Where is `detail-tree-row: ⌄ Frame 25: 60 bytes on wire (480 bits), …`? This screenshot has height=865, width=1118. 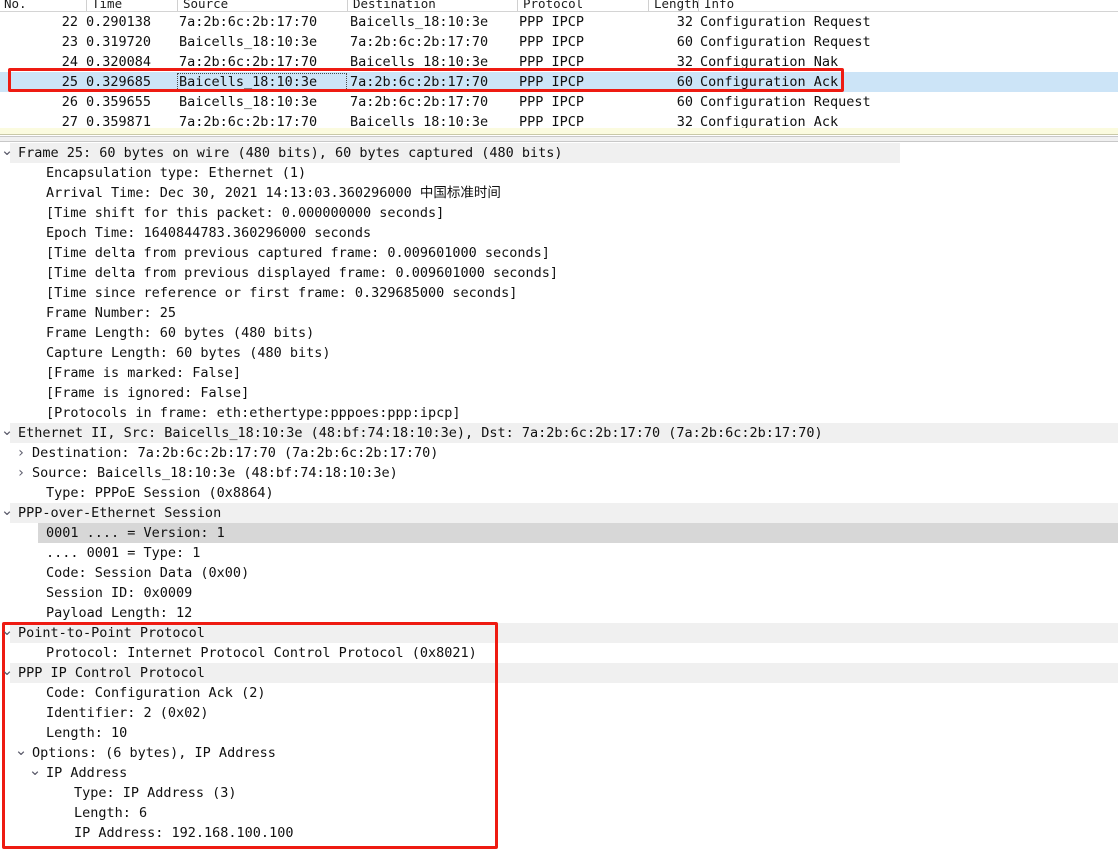
detail-tree-row: ⌄ Frame 25: 60 bytes on wire (480 bits), … is located at coordinates (559, 153).